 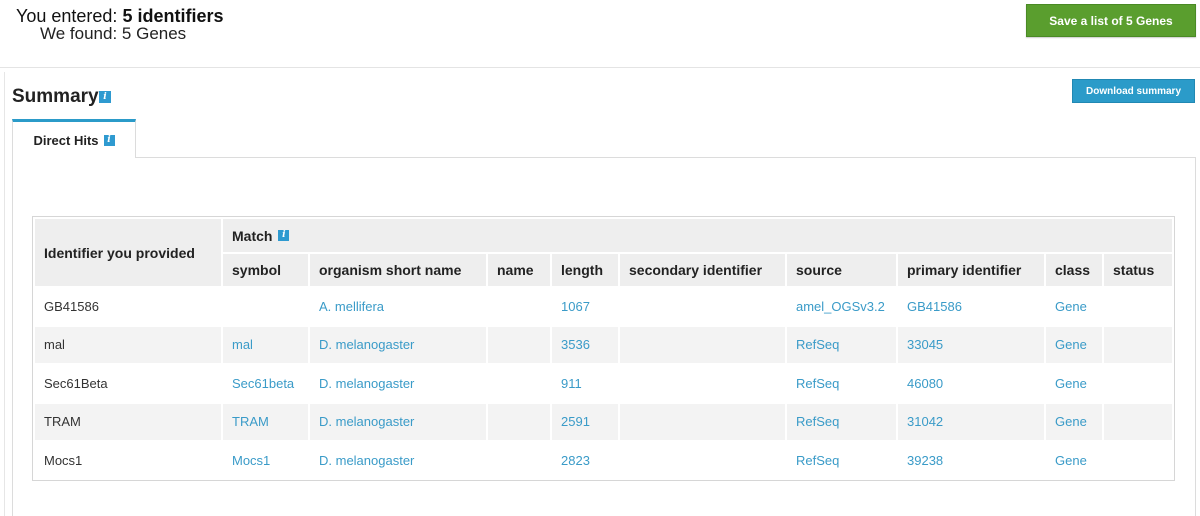 I want to click on primary-cell: 39238, so click(x=971, y=460).